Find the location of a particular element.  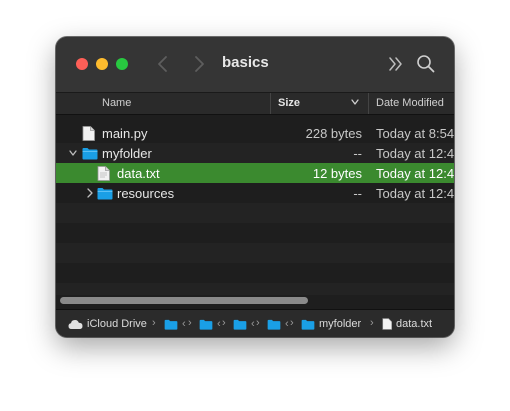

file-name: main.py is located at coordinates (125, 133).